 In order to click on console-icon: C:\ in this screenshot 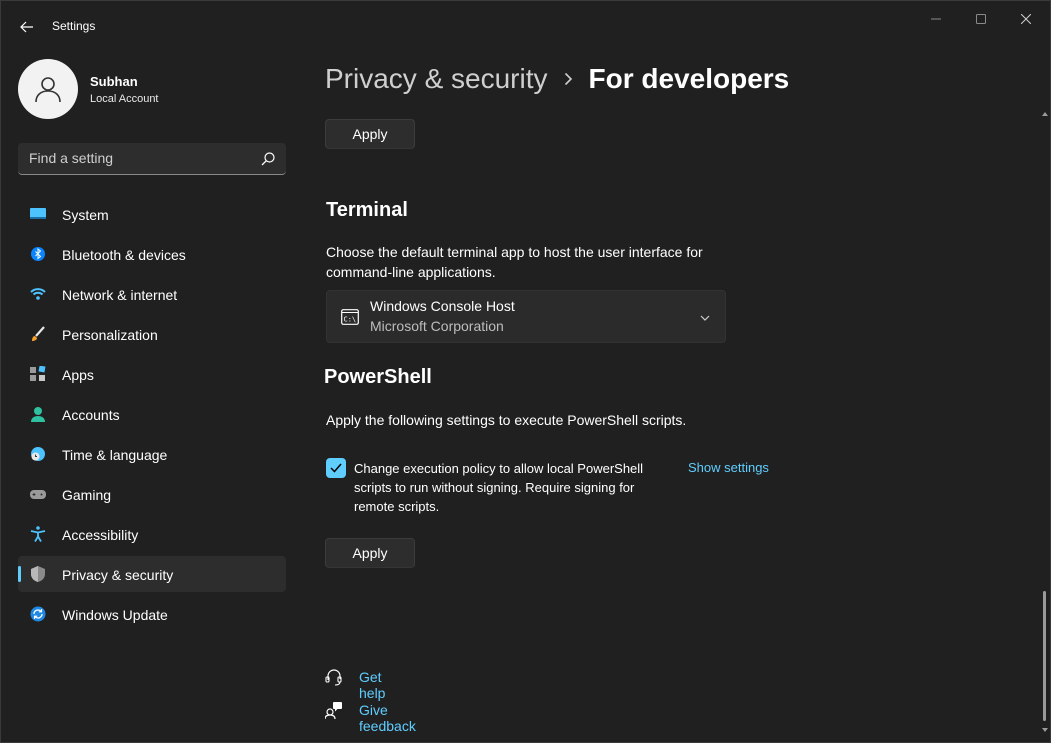, I will do `click(350, 317)`.